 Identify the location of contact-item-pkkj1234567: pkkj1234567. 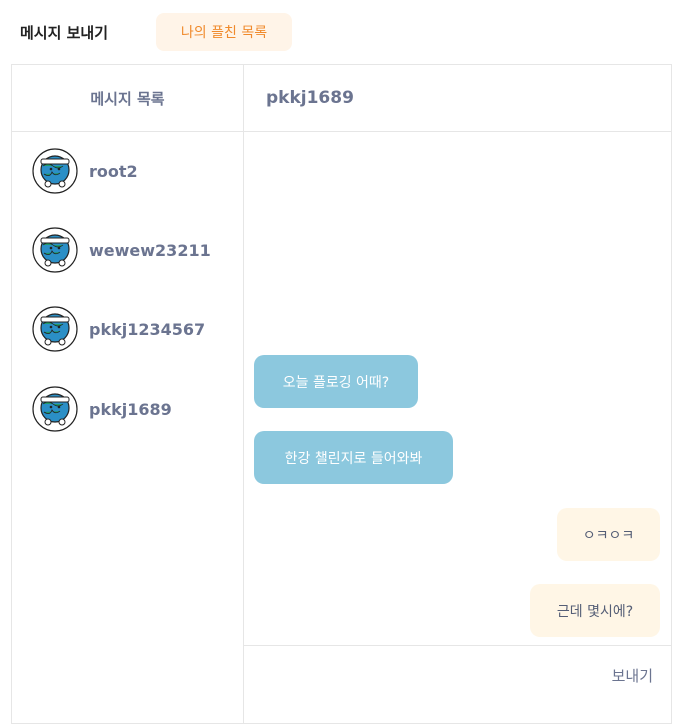
(118, 329).